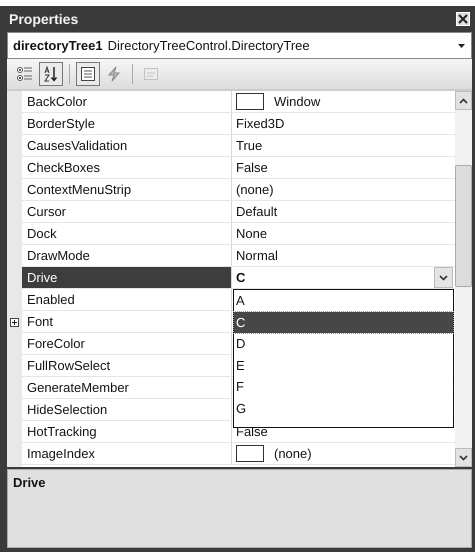  What do you see at coordinates (250, 453) in the screenshot?
I see `color-swatch` at bounding box center [250, 453].